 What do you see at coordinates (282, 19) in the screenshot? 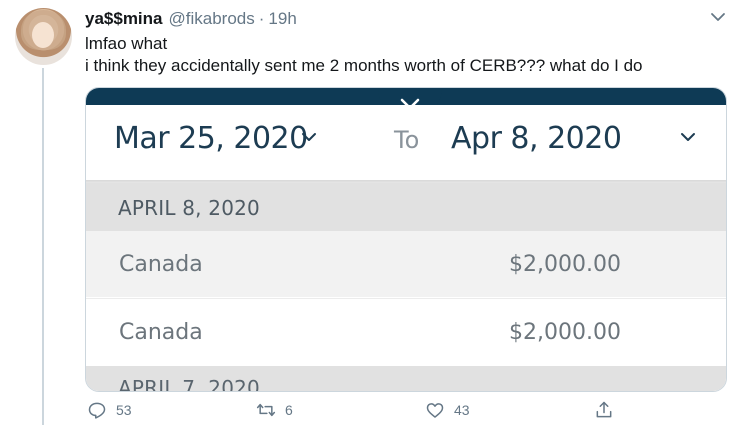
I see `tweet-time: 19h` at bounding box center [282, 19].